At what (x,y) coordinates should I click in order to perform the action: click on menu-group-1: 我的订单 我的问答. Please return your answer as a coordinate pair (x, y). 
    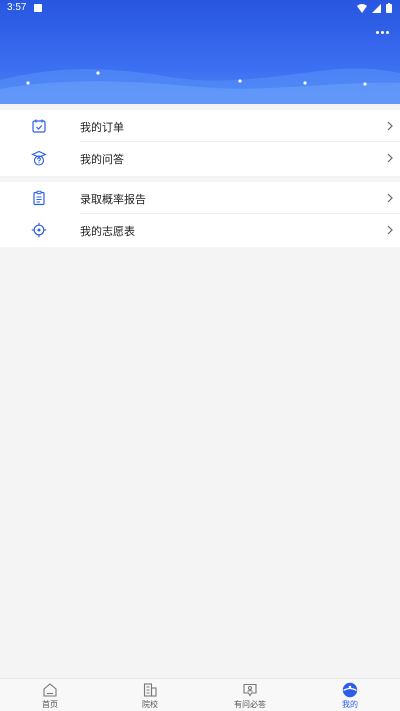
    Looking at the image, I should click on (200, 143).